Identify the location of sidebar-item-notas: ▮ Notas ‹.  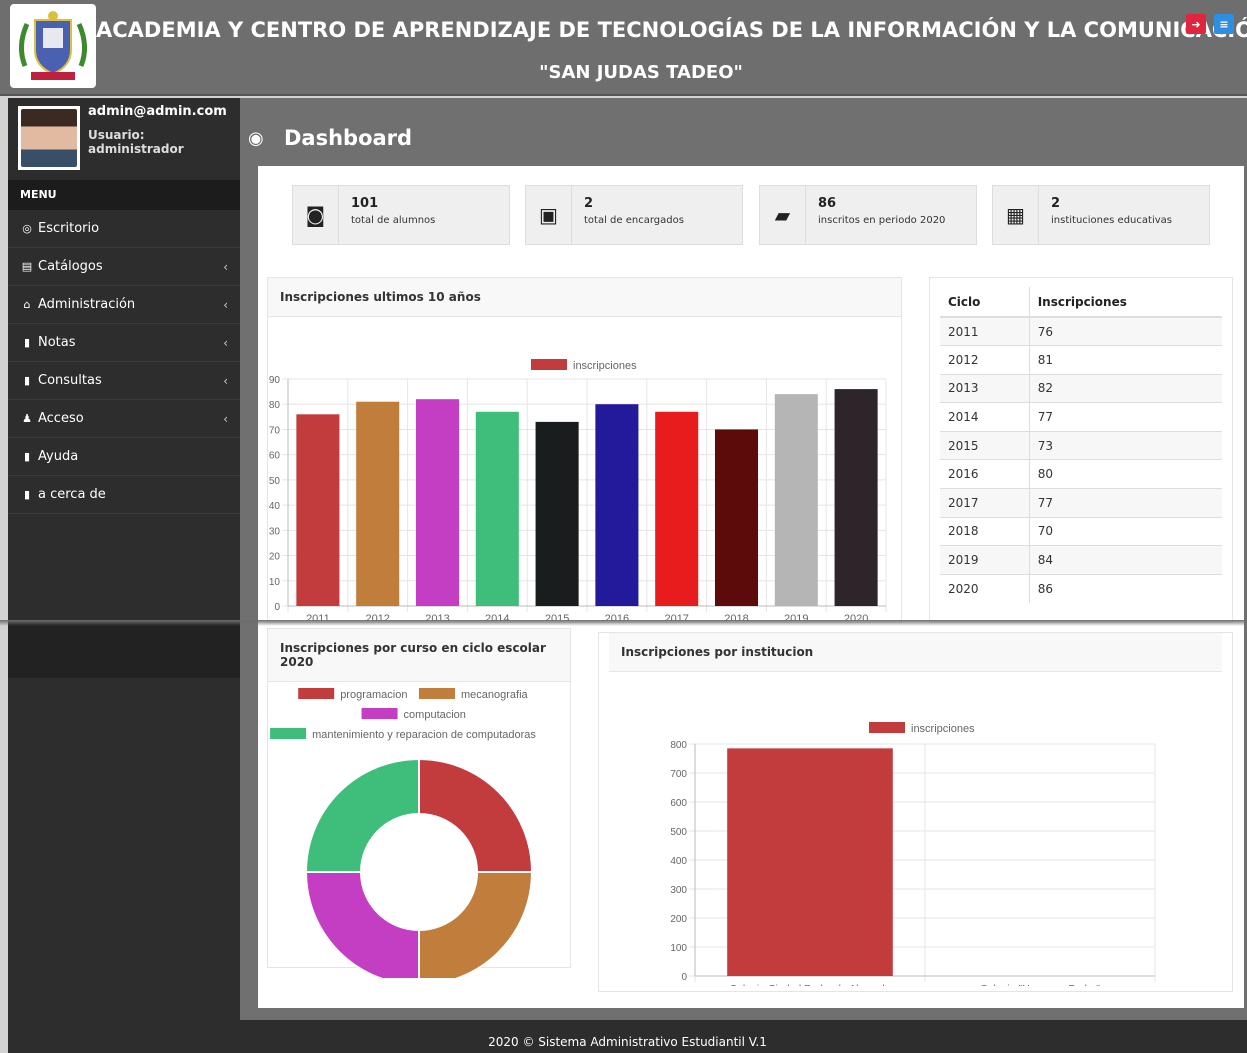
(124, 343).